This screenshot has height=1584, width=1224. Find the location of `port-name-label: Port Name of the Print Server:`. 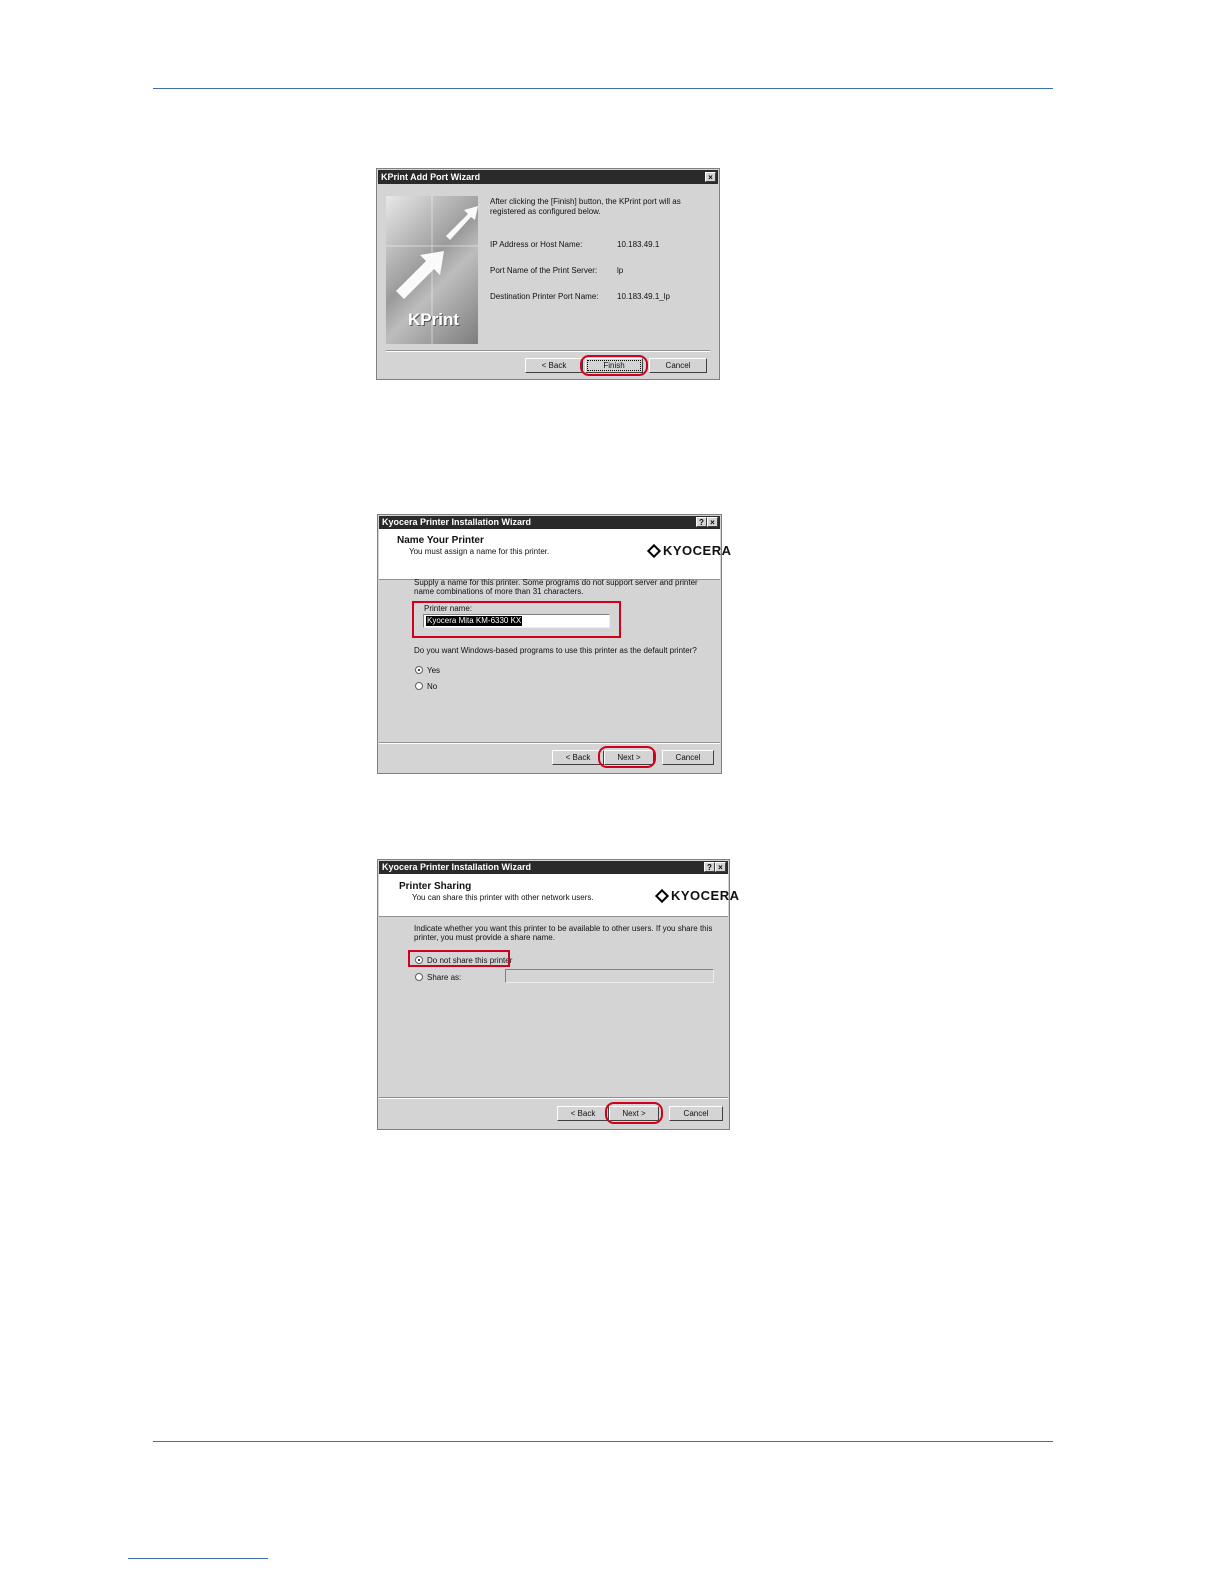

port-name-label: Port Name of the Print Server: is located at coordinates (544, 270).